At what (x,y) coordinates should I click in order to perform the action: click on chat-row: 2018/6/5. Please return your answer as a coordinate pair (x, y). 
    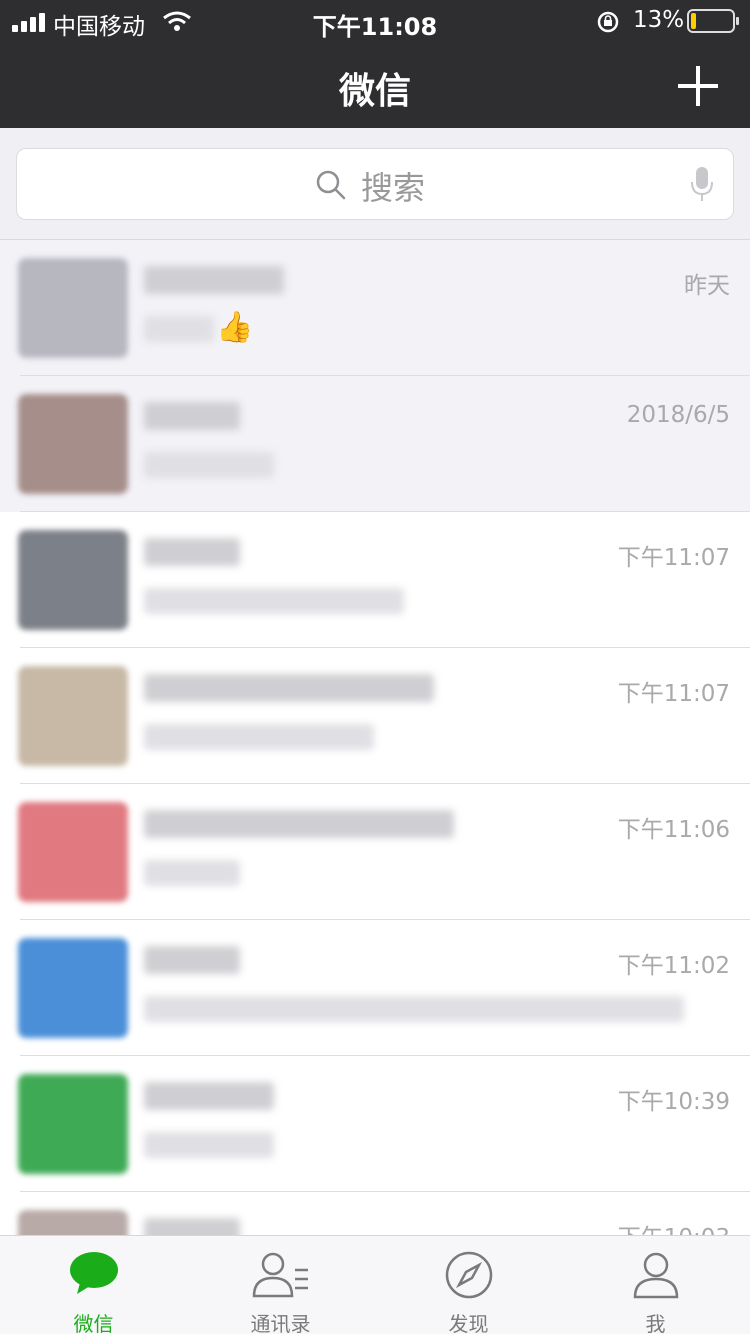
    Looking at the image, I should click on (375, 444).